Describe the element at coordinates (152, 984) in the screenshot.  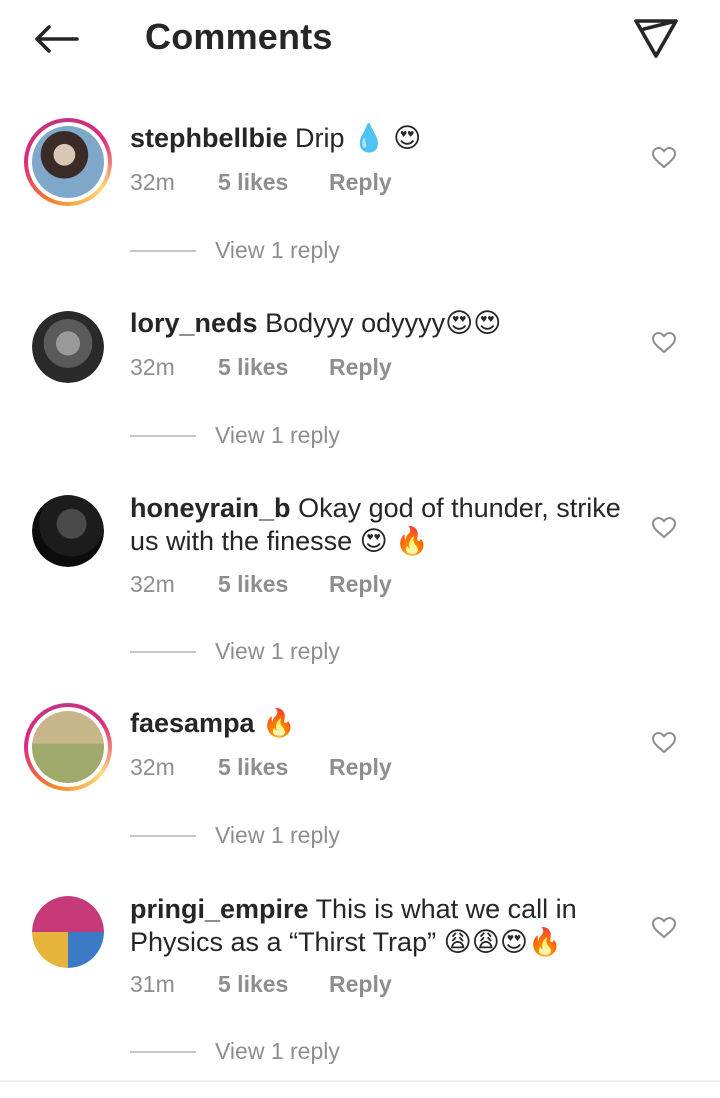
I see `comment-time: 31m` at that location.